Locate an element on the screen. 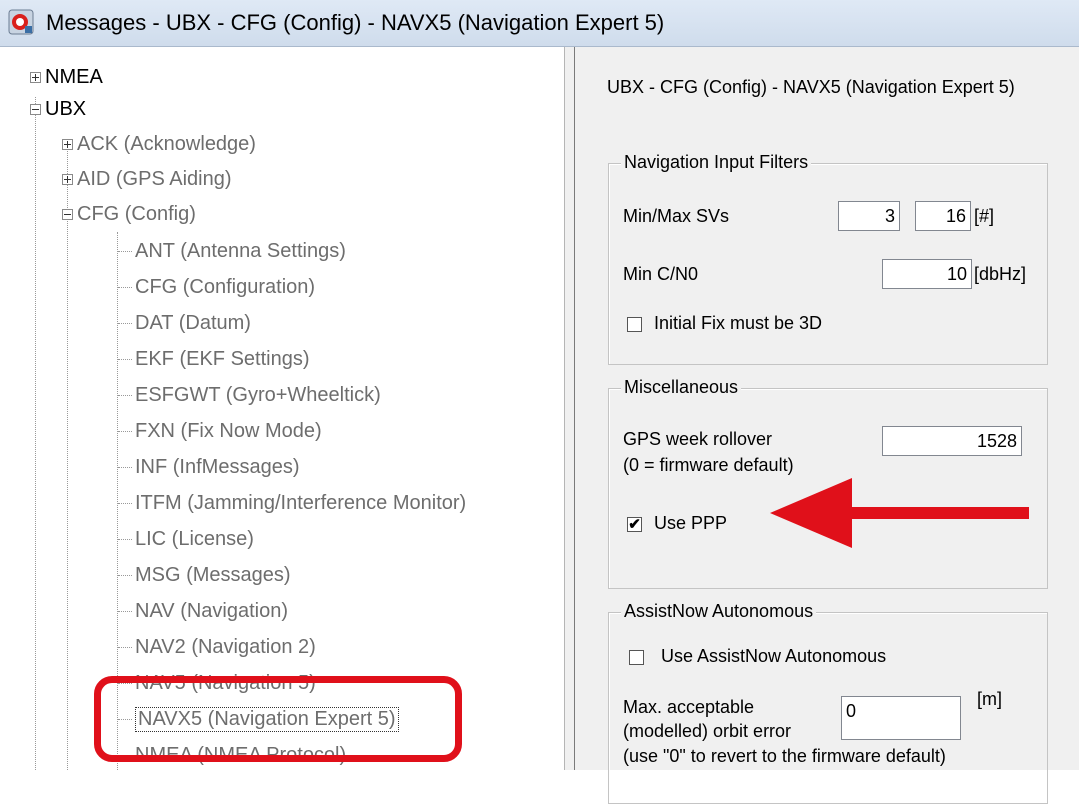 This screenshot has height=804, width=1079. min-cn0-label: Min C/N0 is located at coordinates (661, 274).